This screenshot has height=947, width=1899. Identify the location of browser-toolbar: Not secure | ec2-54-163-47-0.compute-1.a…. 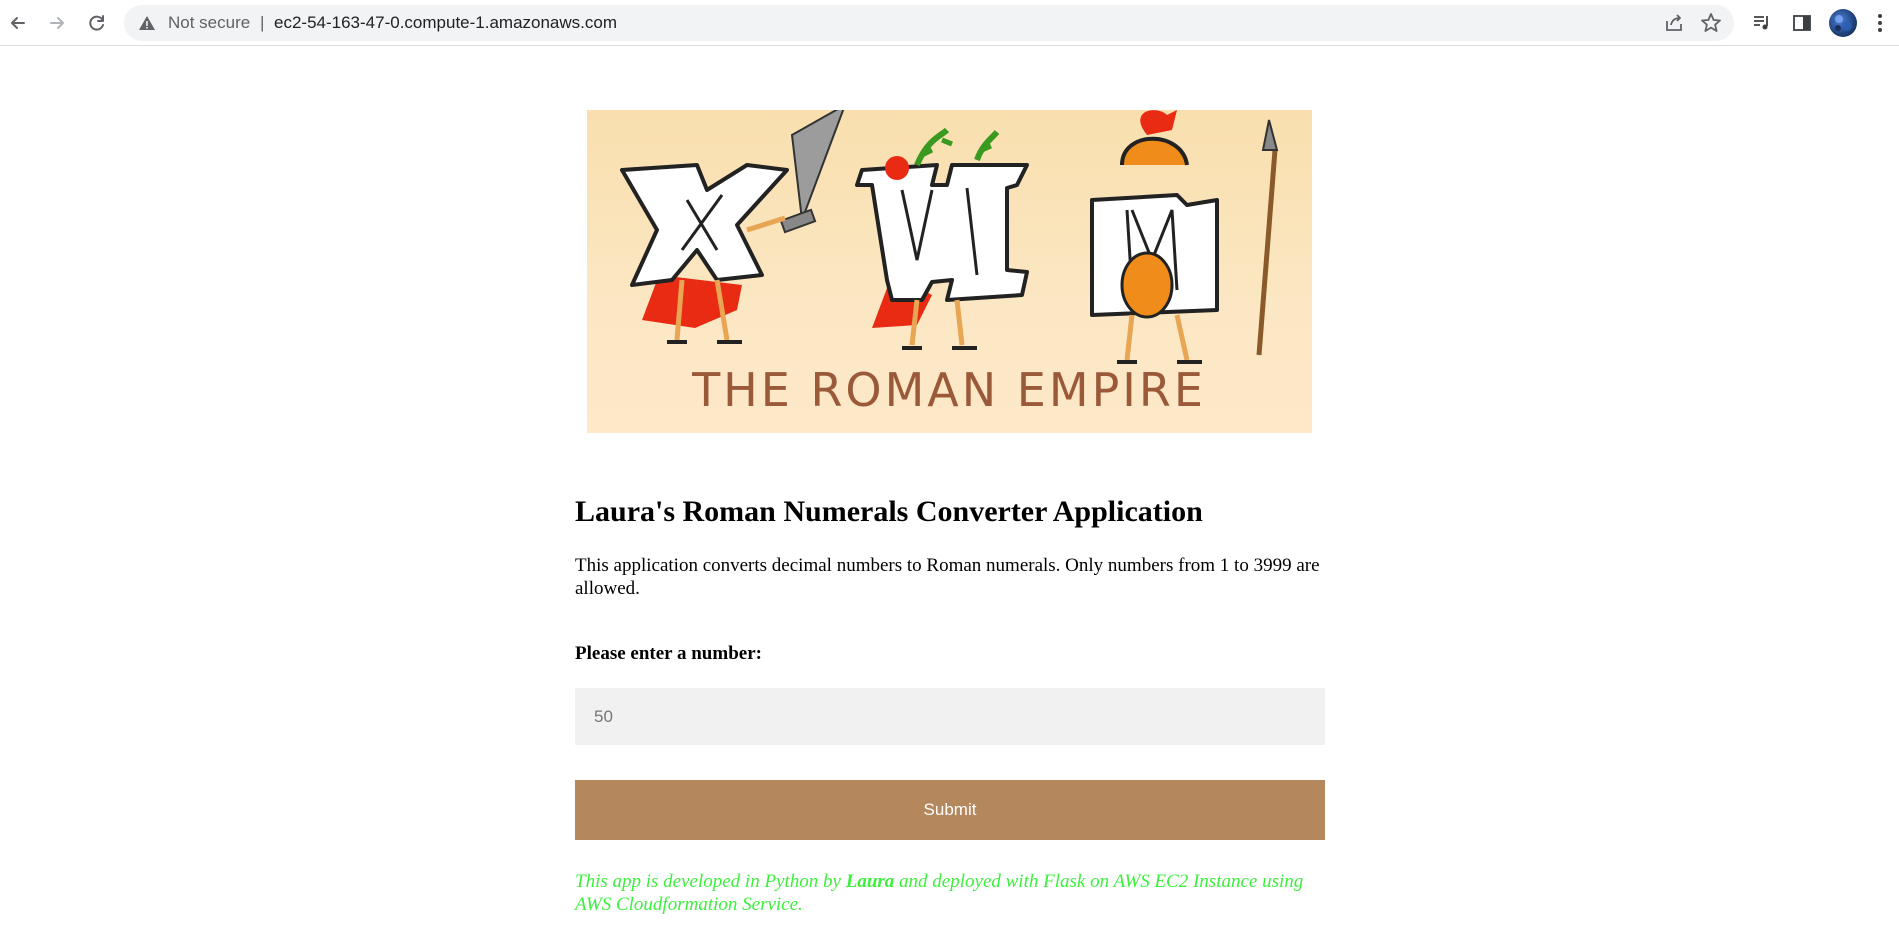
(949, 23).